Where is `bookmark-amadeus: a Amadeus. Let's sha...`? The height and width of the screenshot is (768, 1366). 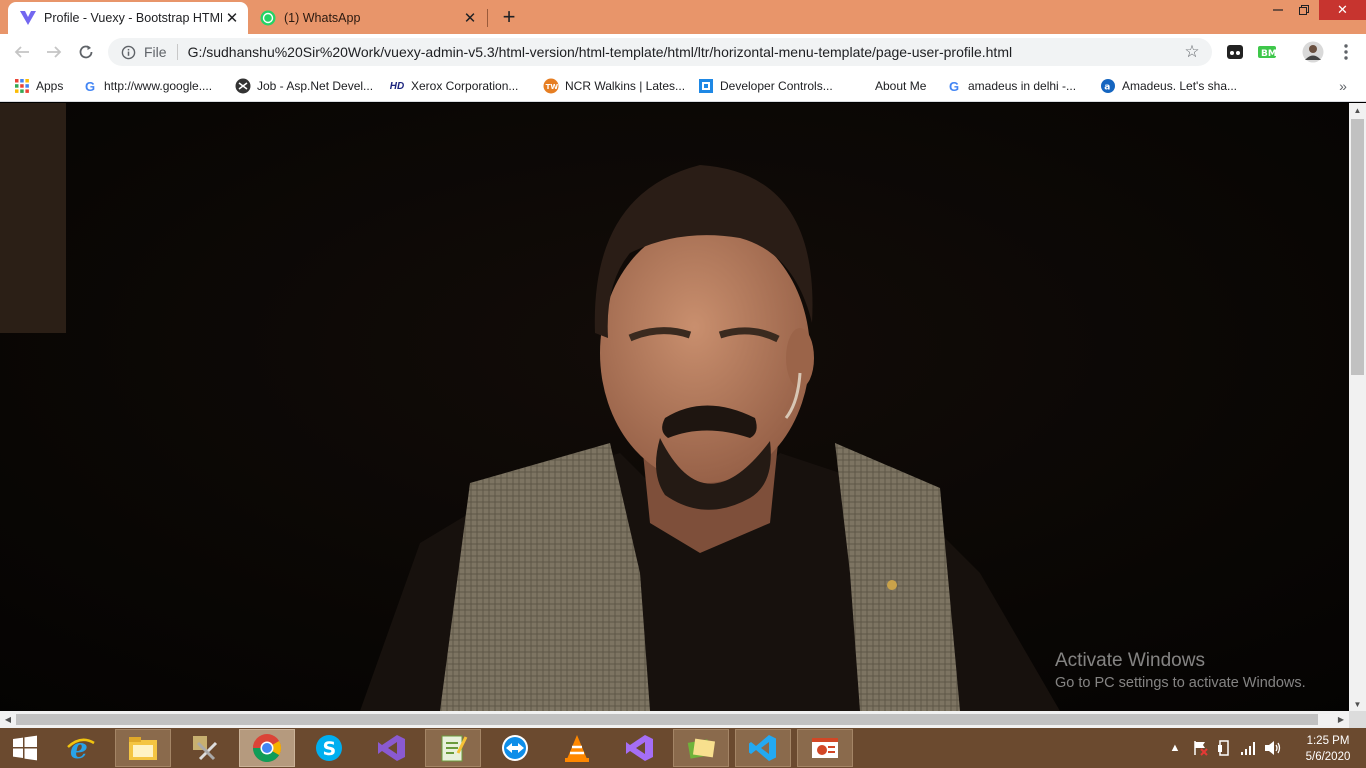
bookmark-amadeus: a Amadeus. Let's sha... is located at coordinates (1168, 86).